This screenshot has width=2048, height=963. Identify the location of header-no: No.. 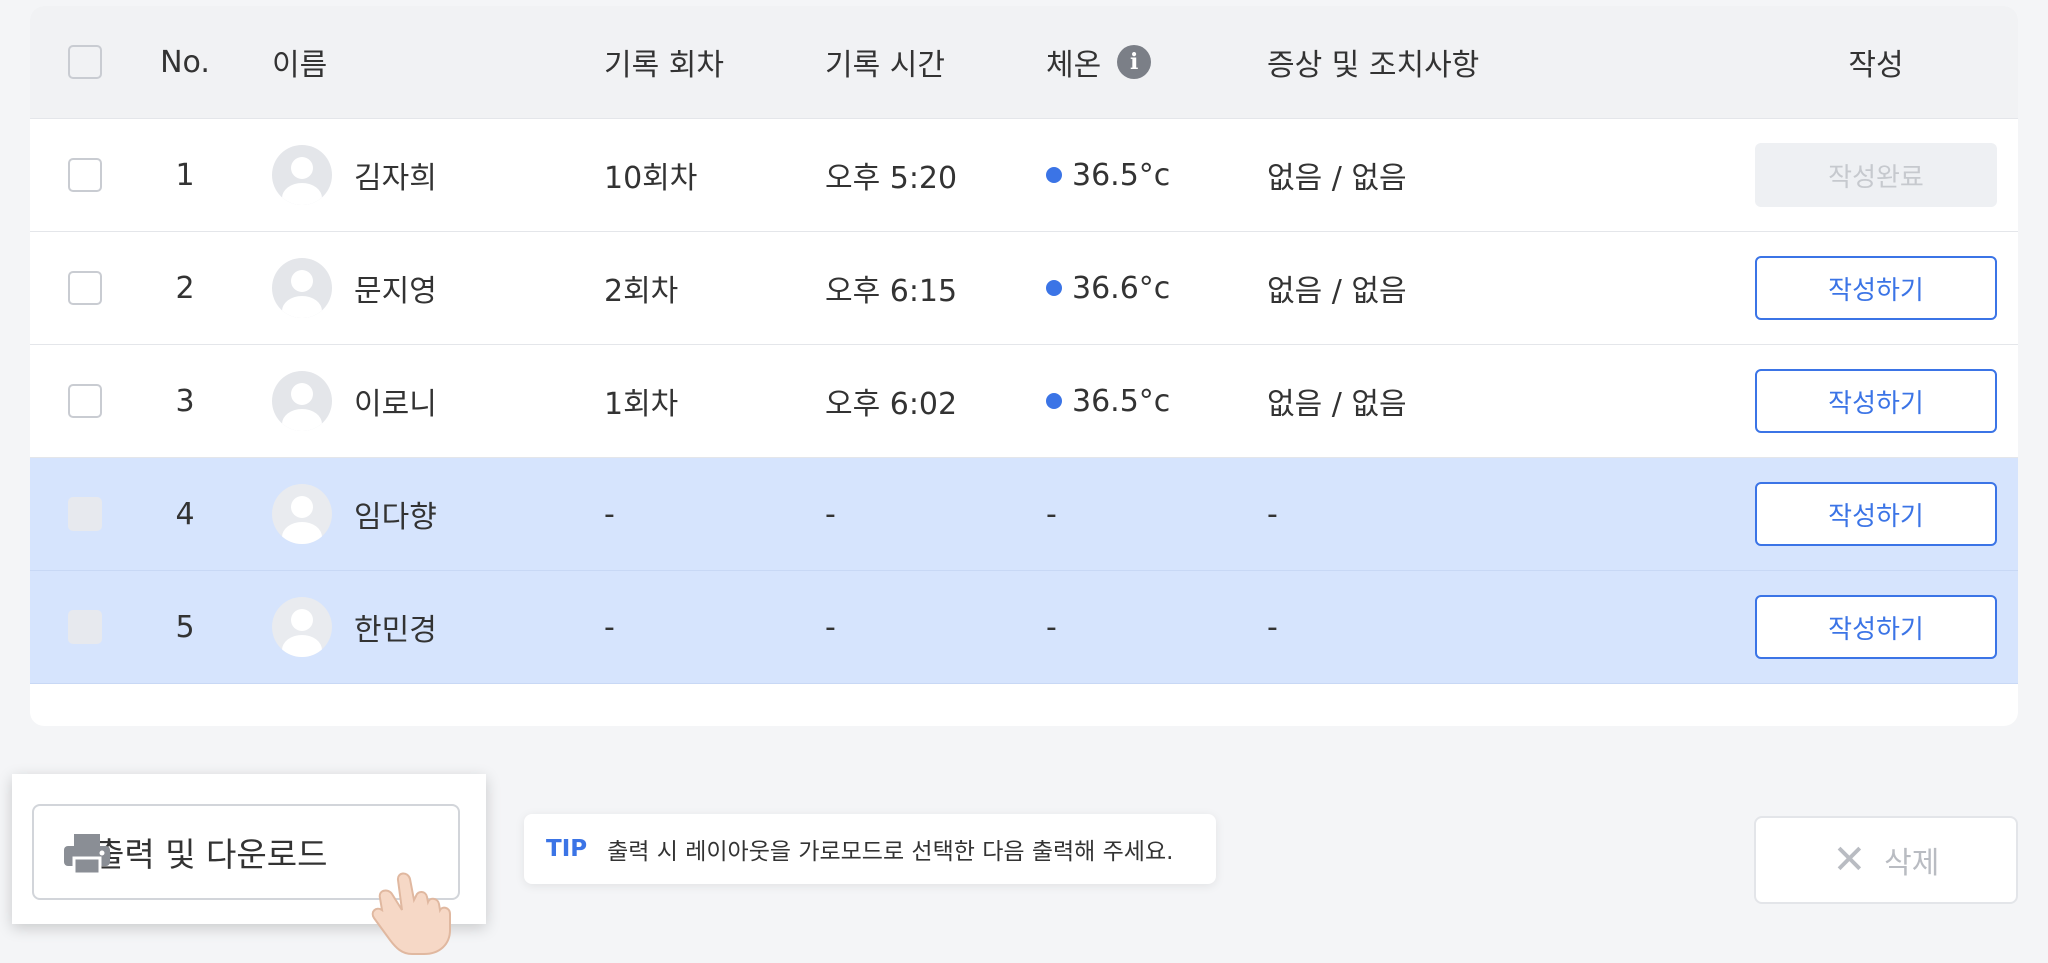
(185, 62).